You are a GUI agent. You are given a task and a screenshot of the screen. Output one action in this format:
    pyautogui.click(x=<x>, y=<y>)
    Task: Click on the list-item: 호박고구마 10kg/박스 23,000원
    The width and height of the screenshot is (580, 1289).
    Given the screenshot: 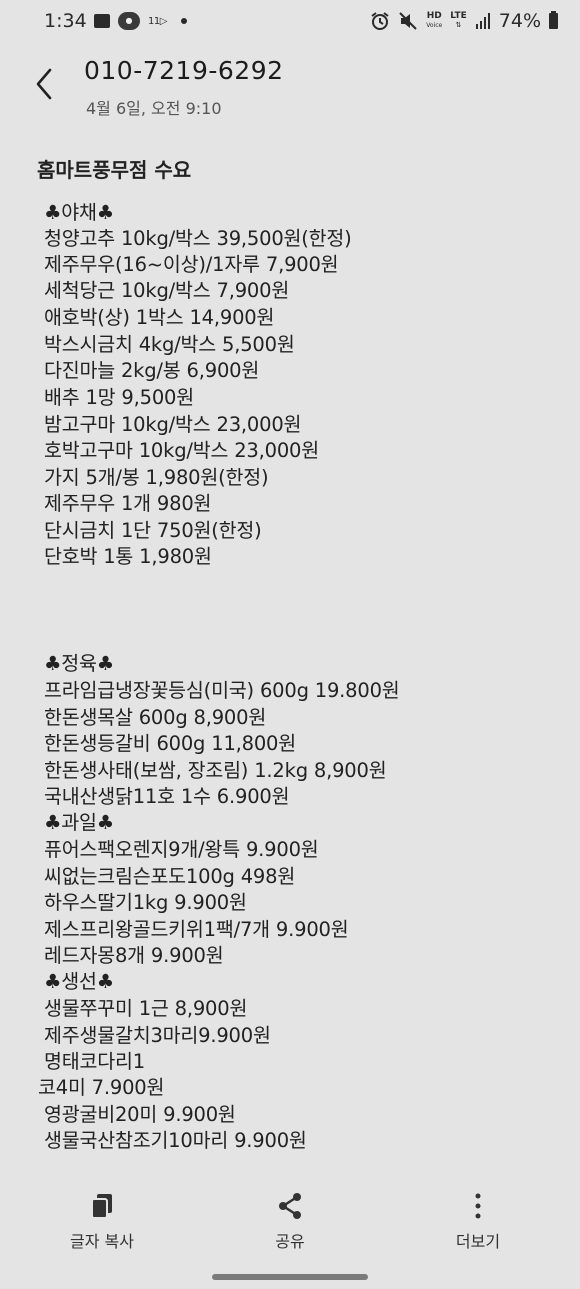 What is the action you would take?
    pyautogui.click(x=182, y=450)
    